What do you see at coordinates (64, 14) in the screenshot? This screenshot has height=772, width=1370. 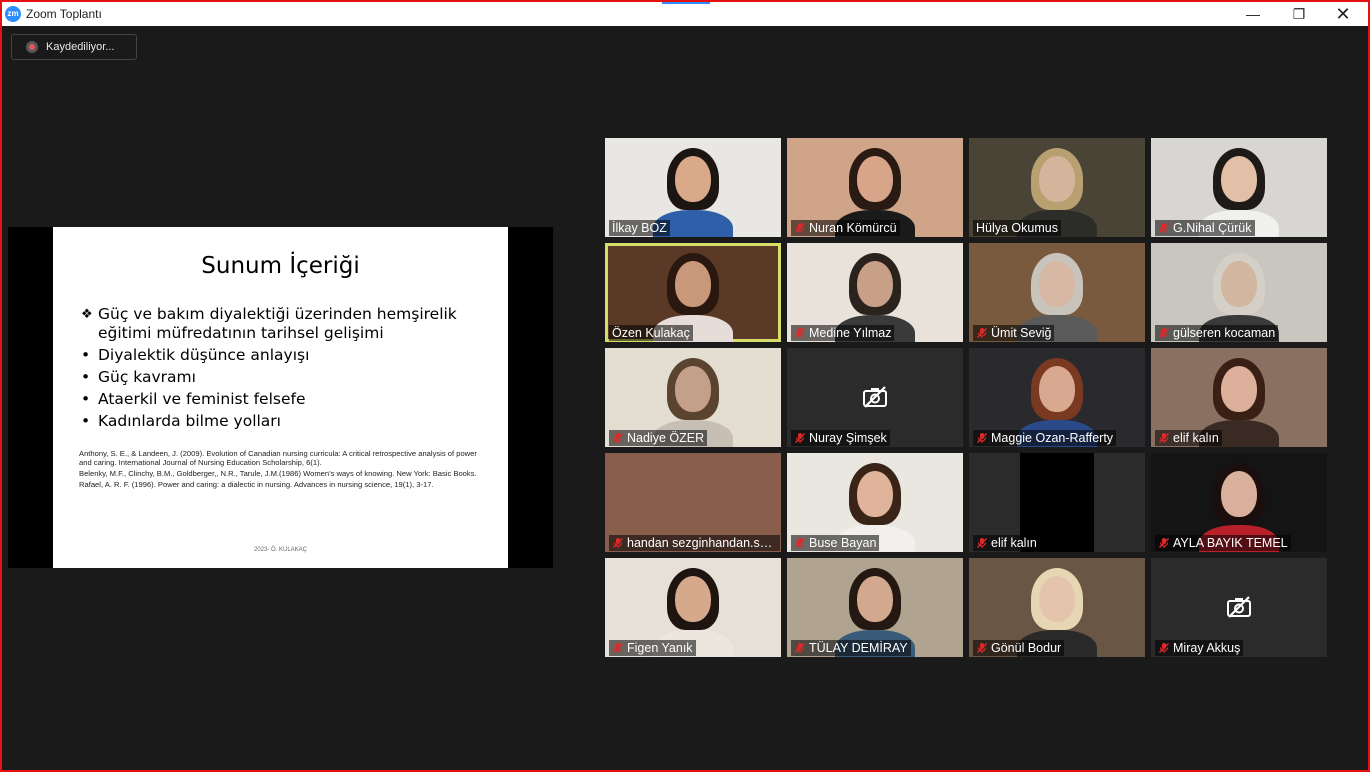 I see `window-title: Zoom Toplantı` at bounding box center [64, 14].